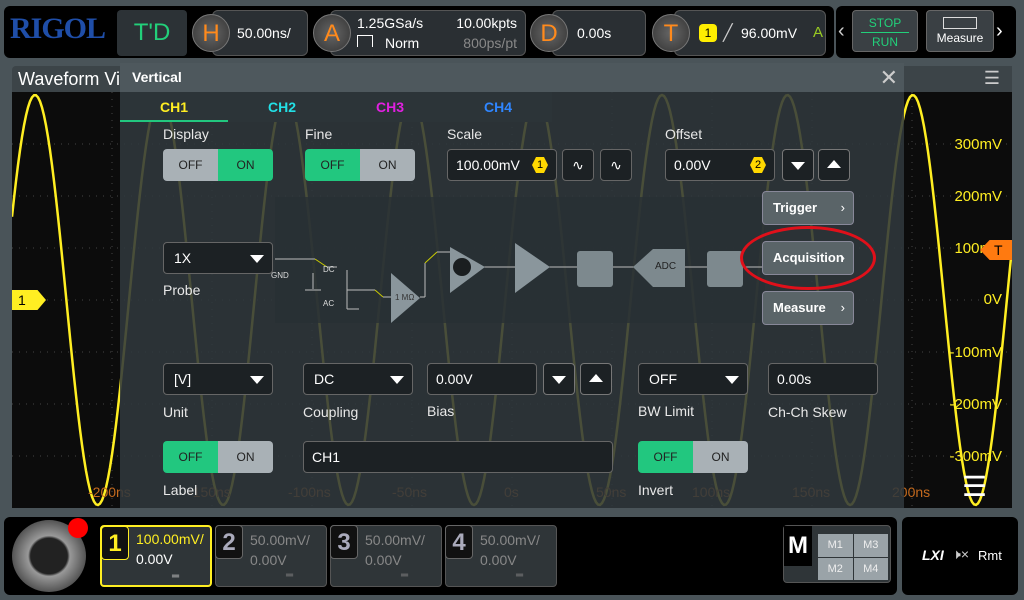  Describe the element at coordinates (180, 490) in the screenshot. I see `label-label: Label` at that location.